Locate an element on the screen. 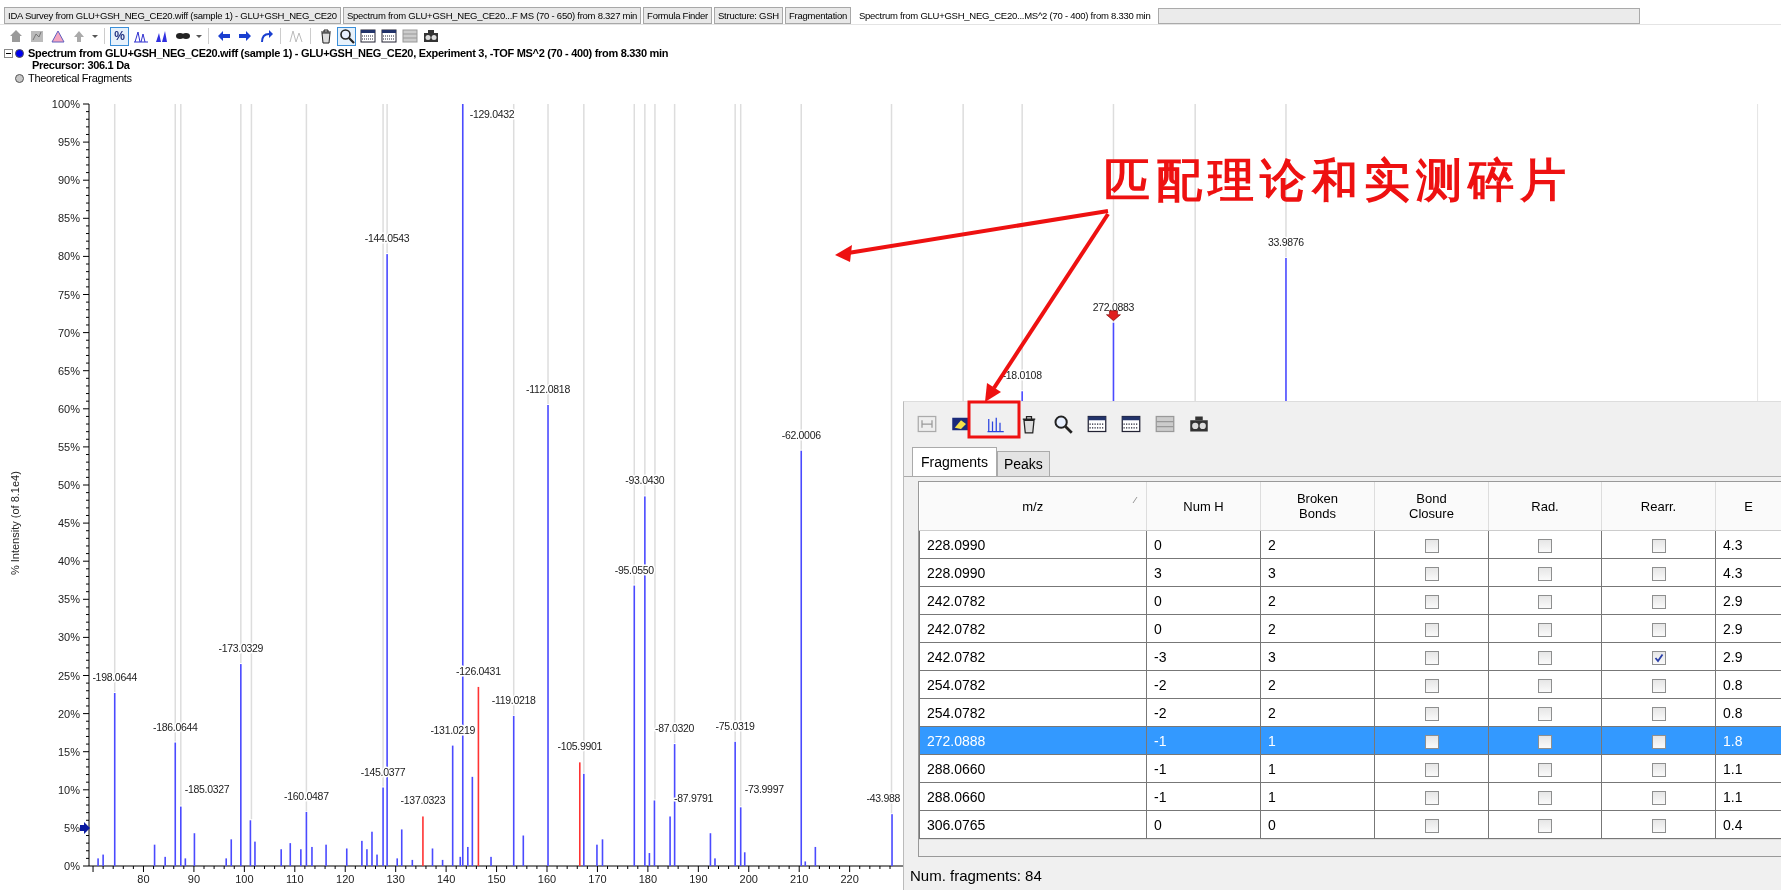  y-tick-label: 35% is located at coordinates (68, 599).